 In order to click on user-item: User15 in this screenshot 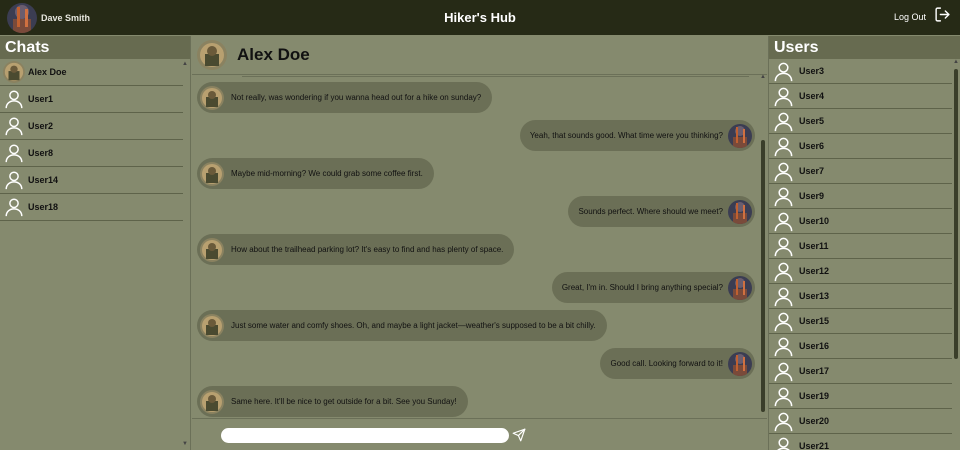, I will do `click(860, 321)`.